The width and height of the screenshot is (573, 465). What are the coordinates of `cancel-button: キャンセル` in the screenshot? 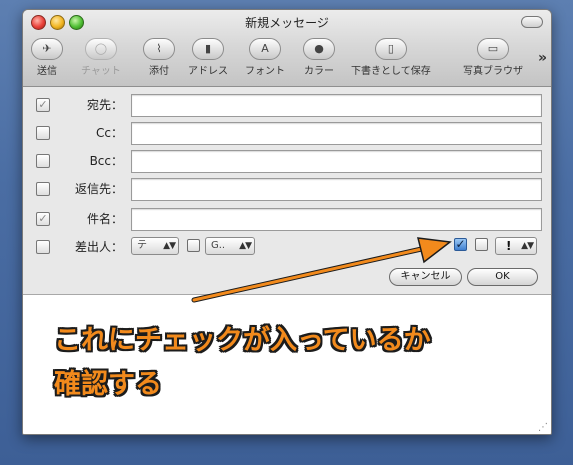 It's located at (425, 277).